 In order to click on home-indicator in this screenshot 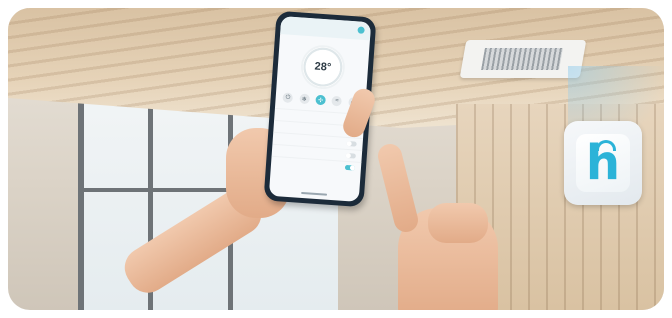, I will do `click(314, 193)`.